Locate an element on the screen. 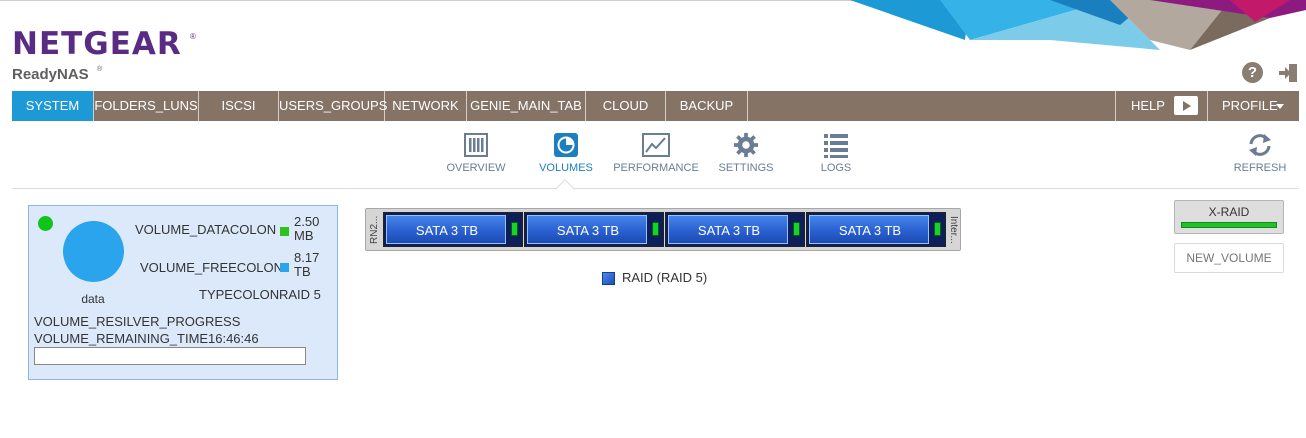 The width and height of the screenshot is (1306, 438). drive-bay-1: SATA 3 TB is located at coordinates (453, 229).